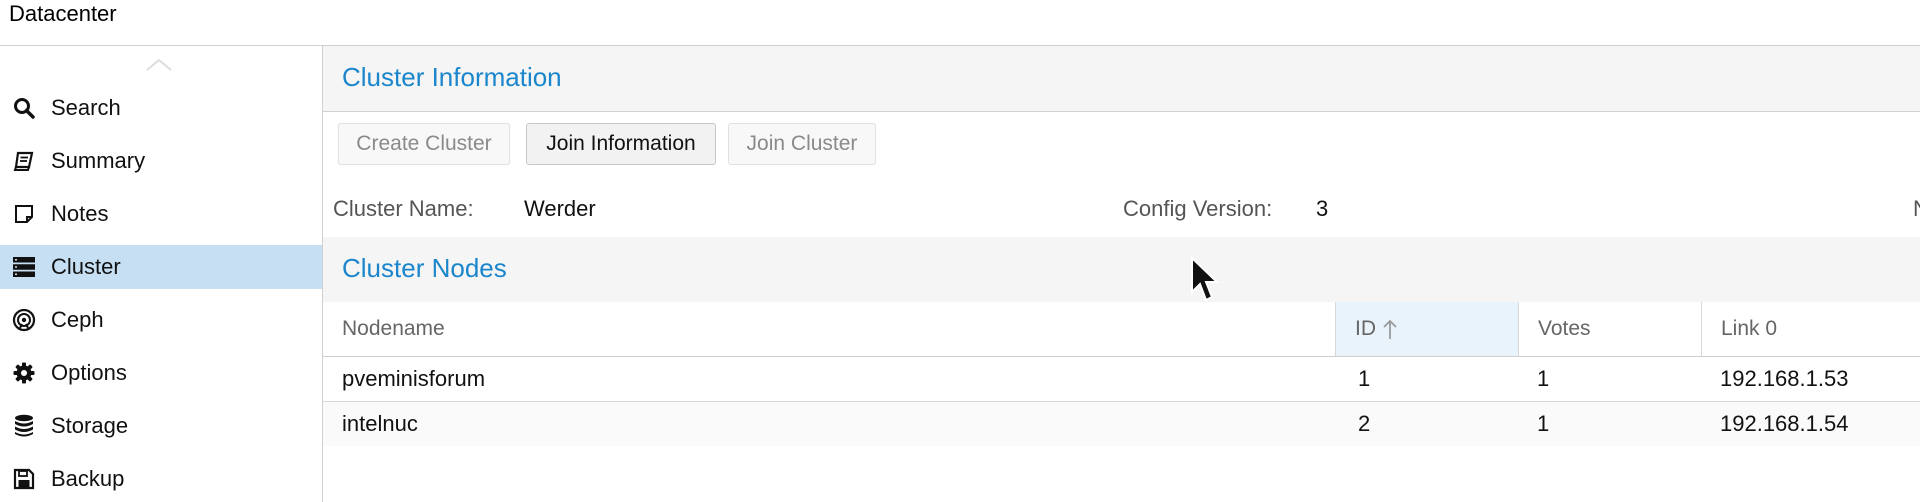 Image resolution: width=1920 pixels, height=502 pixels. Describe the element at coordinates (1364, 378) in the screenshot. I see `id-cell: 1` at that location.